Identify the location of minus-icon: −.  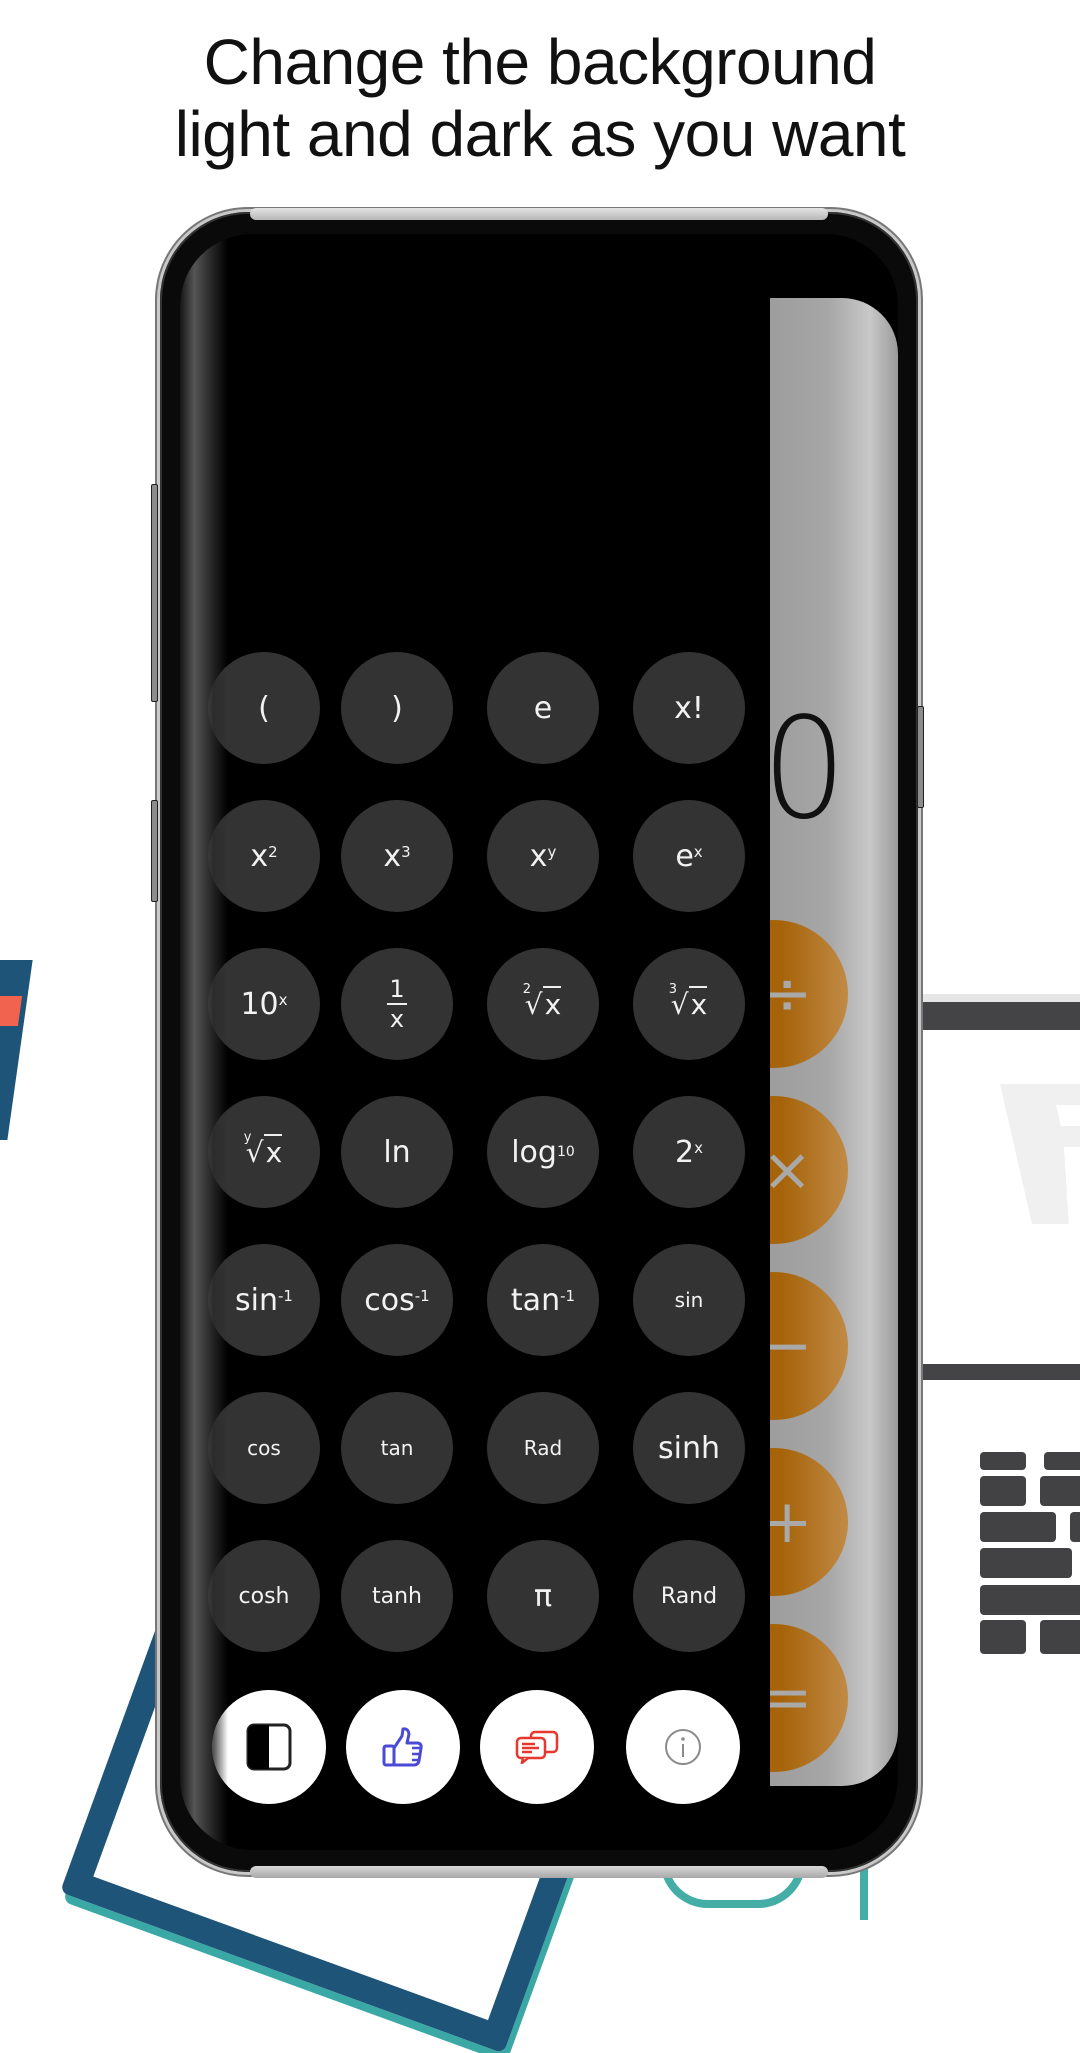
(791, 1346).